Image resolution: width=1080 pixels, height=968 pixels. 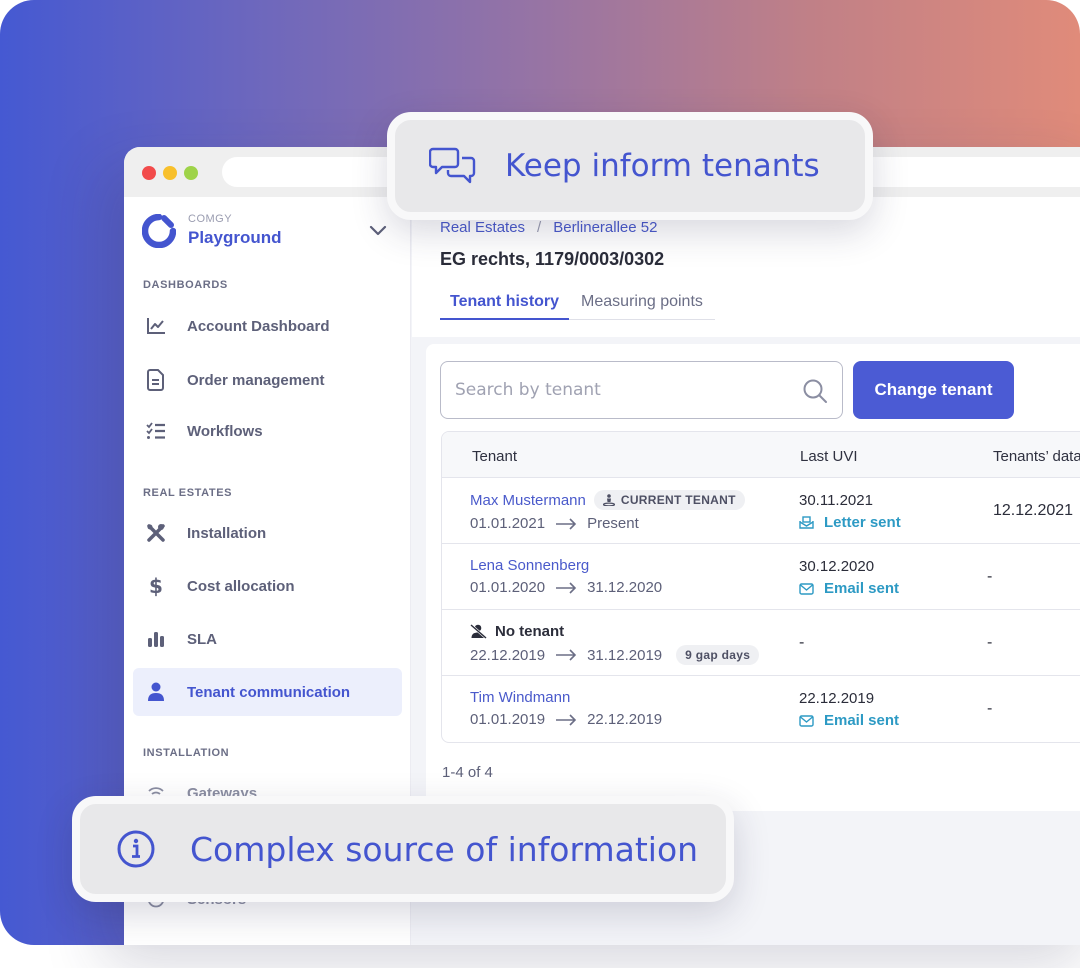 I want to click on sidebar-item-tenant-communication: Tenant communication, so click(x=267, y=692).